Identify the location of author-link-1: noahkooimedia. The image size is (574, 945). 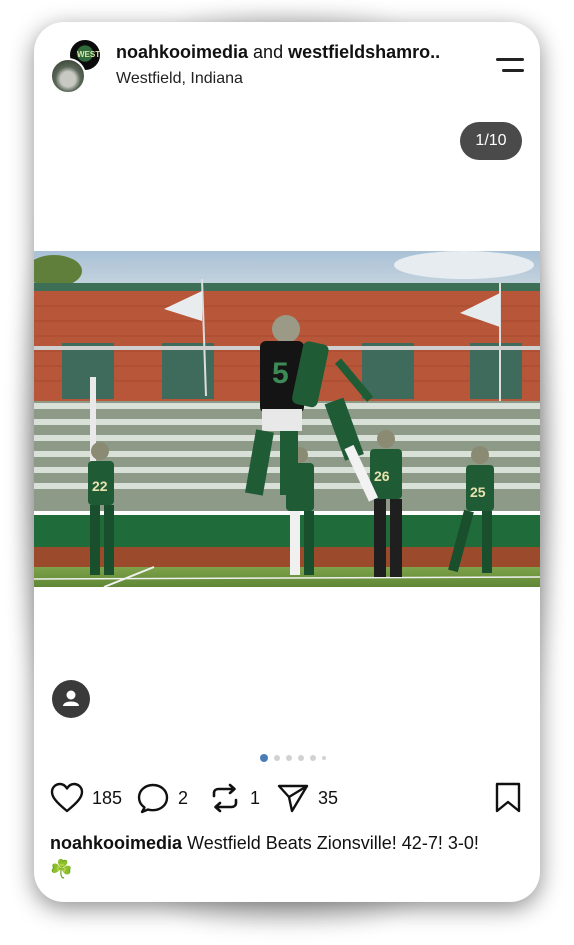
(182, 52).